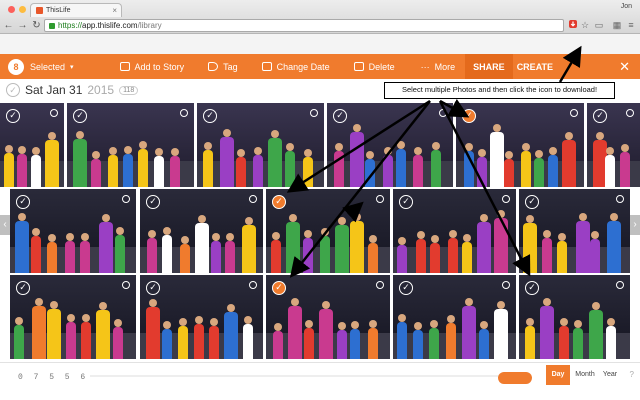 The height and width of the screenshot is (400, 640). What do you see at coordinates (585, 25) in the screenshot?
I see `bookmark-star-icon: ☆` at bounding box center [585, 25].